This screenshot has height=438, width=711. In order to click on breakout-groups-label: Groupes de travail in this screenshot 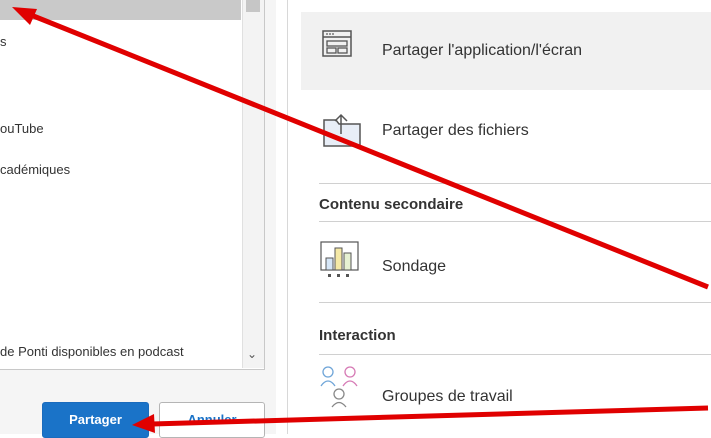, I will do `click(447, 396)`.